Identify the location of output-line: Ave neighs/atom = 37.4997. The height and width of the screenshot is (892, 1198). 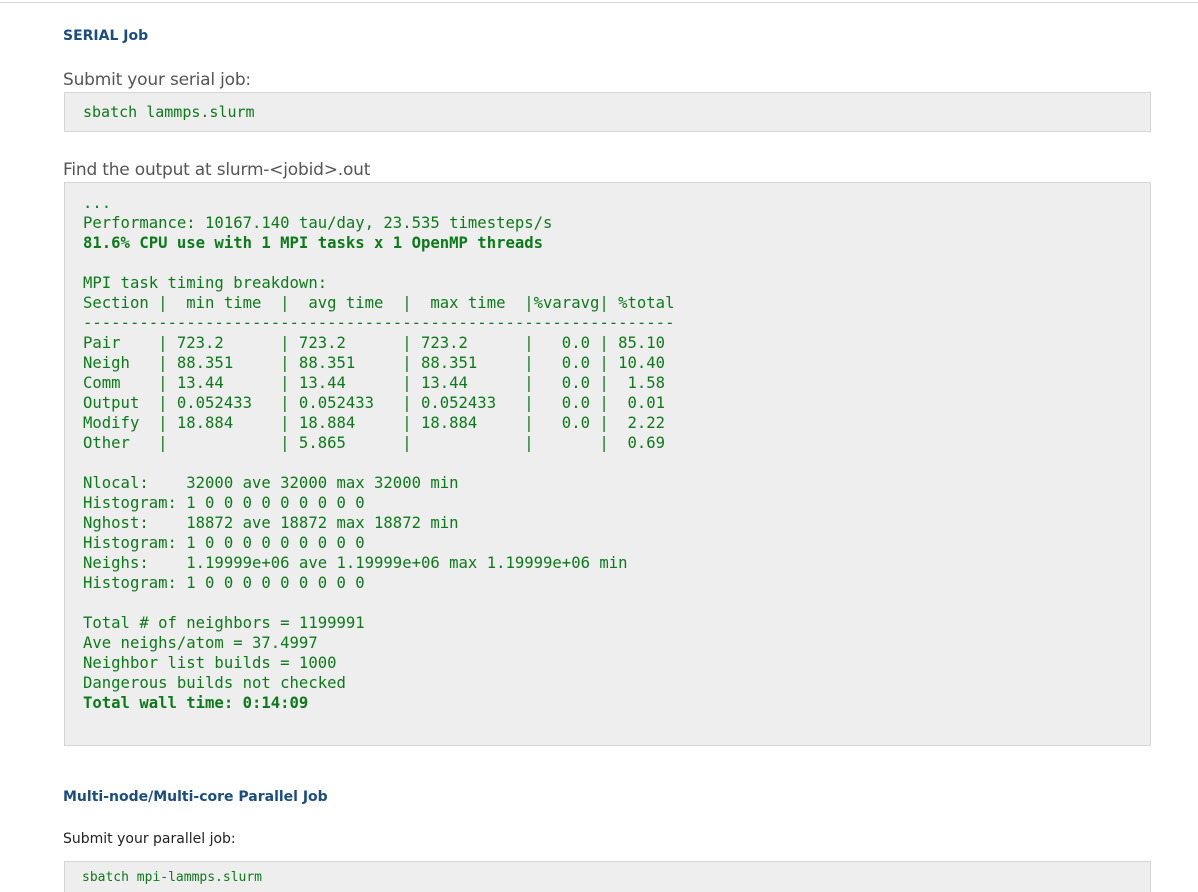
(200, 643).